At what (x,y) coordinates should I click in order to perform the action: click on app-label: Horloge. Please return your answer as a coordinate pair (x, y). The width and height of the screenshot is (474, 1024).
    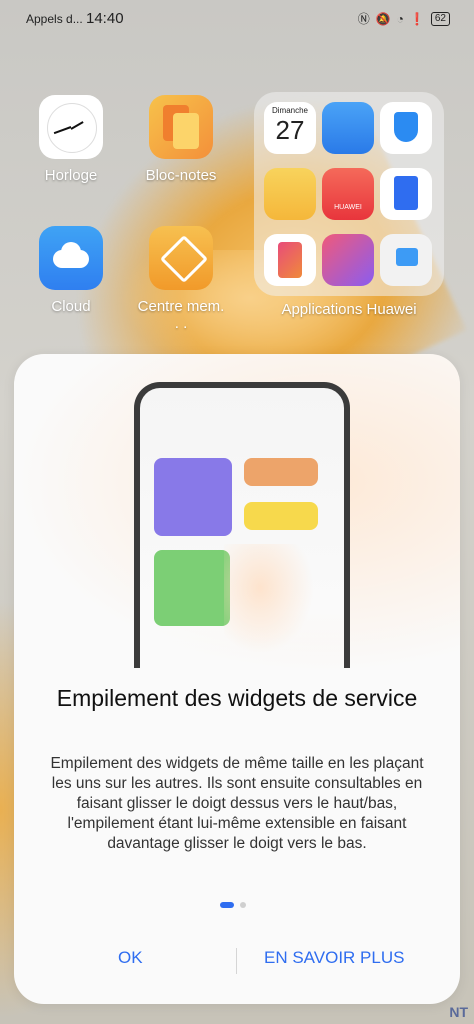
    Looking at the image, I should click on (71, 175).